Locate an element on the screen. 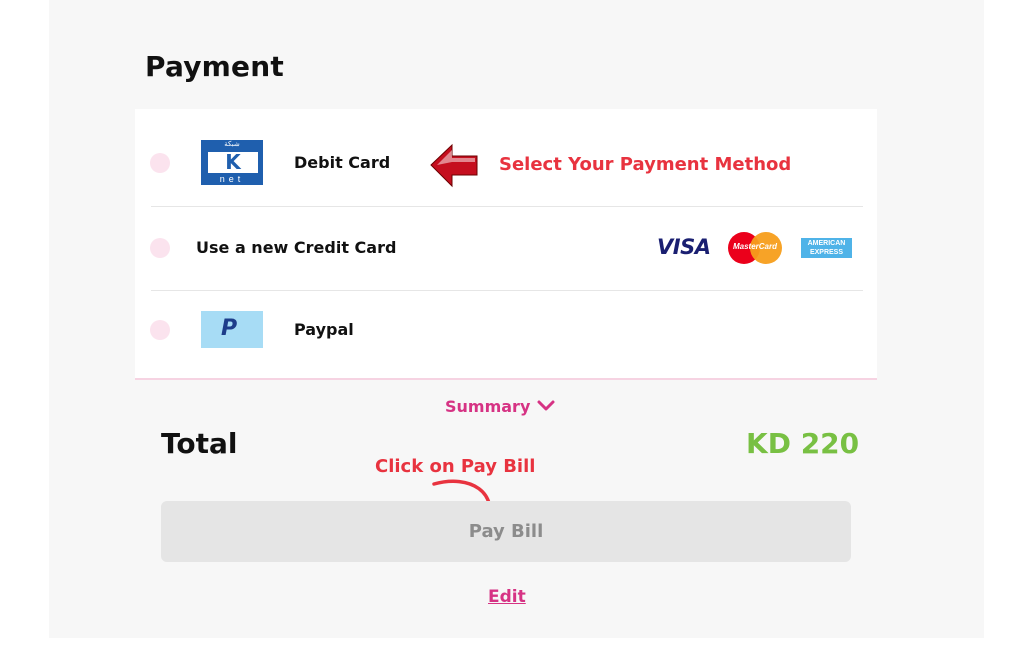  chevron-down-icon is located at coordinates (546, 406).